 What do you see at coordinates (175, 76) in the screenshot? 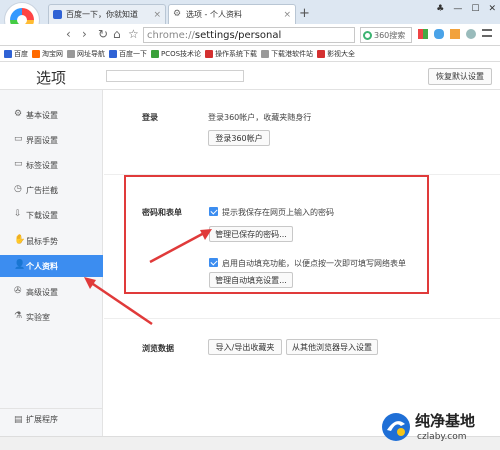
I see `settings-search-input` at bounding box center [175, 76].